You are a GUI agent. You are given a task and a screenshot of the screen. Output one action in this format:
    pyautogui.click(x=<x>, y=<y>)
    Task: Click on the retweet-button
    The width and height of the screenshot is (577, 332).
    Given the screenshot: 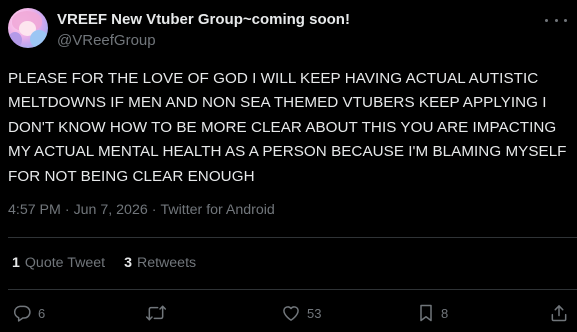 What is the action you would take?
    pyautogui.click(x=156, y=313)
    